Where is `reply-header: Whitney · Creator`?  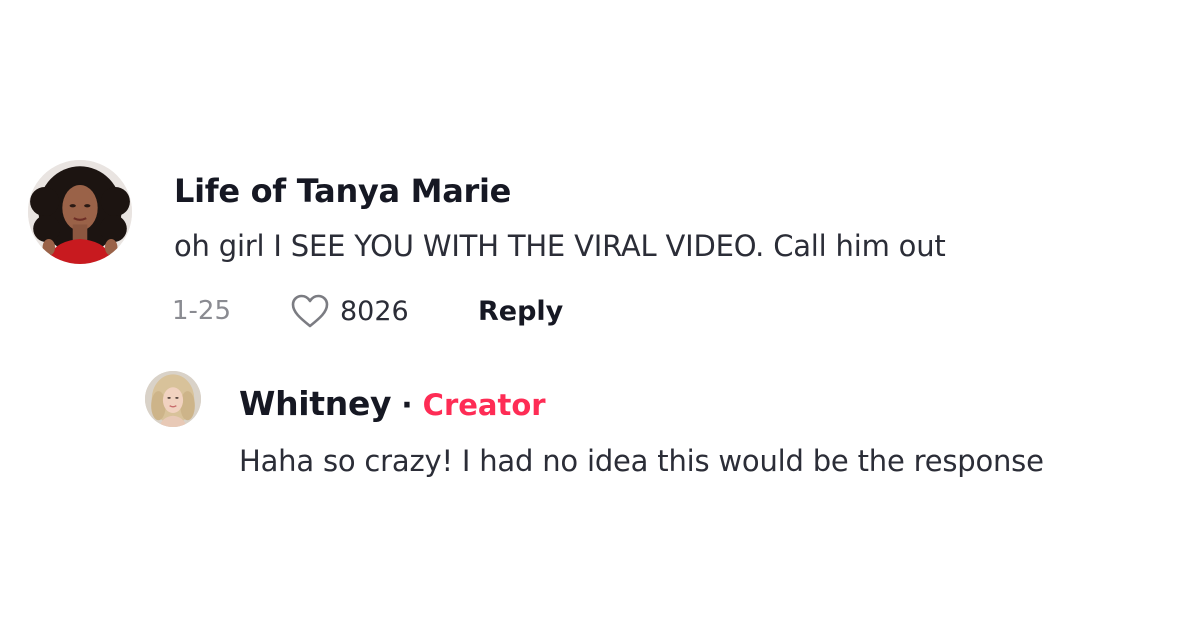
reply-header: Whitney · Creator is located at coordinates (392, 404).